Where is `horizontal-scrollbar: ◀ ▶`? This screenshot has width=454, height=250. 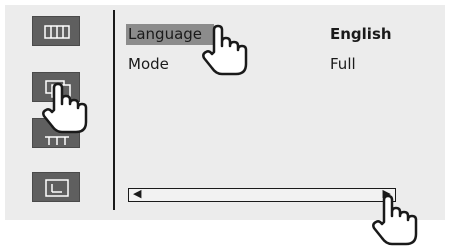
horizontal-scrollbar: ◀ ▶ is located at coordinates (262, 194).